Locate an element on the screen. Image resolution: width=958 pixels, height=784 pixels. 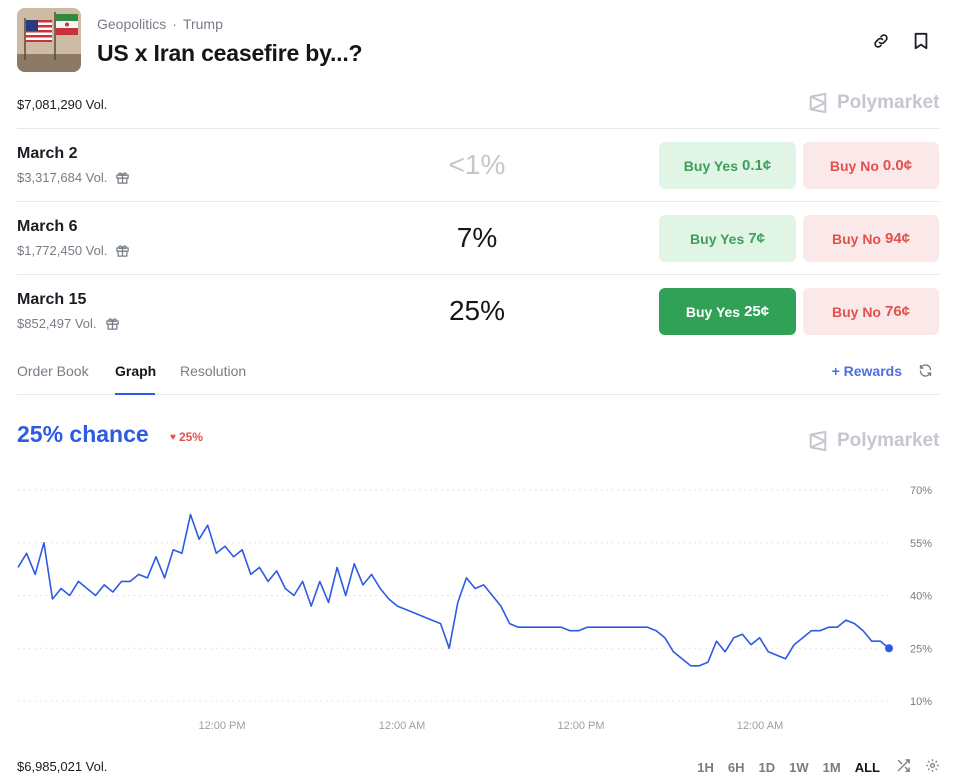
link-icon is located at coordinates (881, 41).